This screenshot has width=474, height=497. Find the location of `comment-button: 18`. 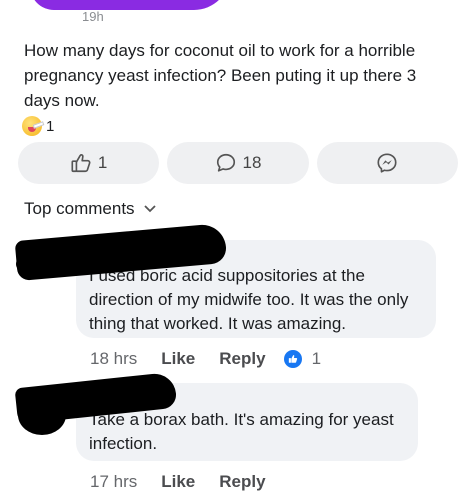

comment-button: 18 is located at coordinates (238, 163).